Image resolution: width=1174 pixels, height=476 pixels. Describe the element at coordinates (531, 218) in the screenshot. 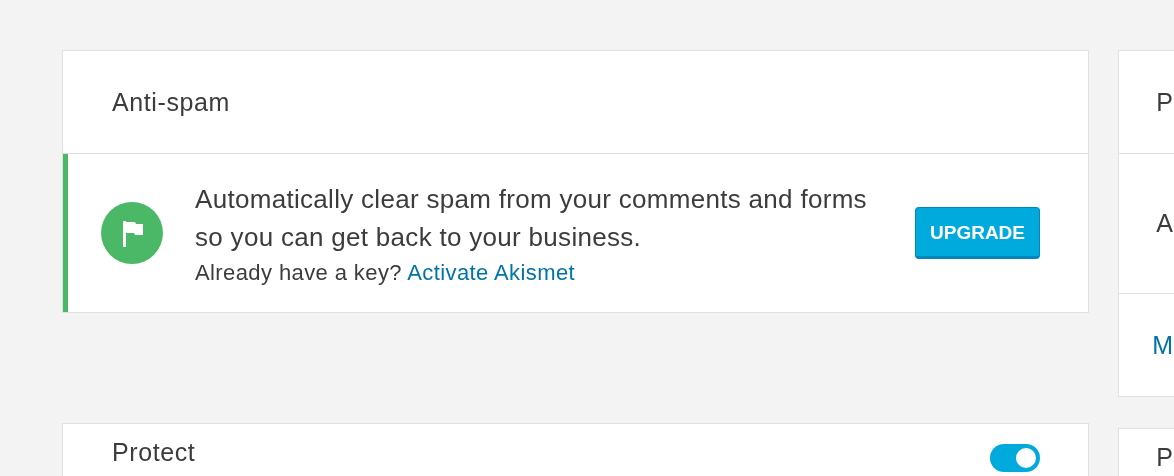

I see `notice-message: Automatically clear spam from your comments and forms so you can get back to your business.` at that location.